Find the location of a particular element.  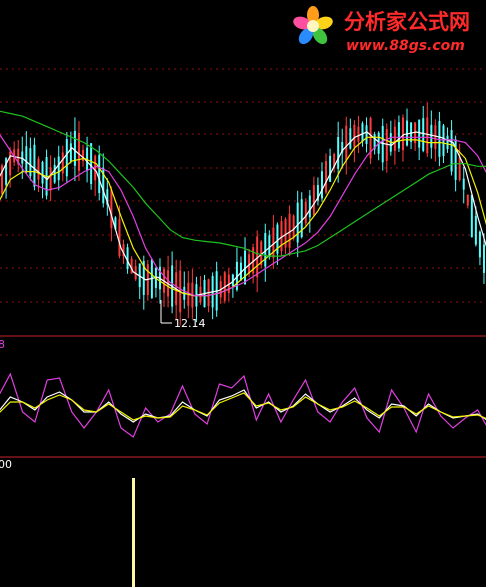

signal-bars is located at coordinates (133, 532).